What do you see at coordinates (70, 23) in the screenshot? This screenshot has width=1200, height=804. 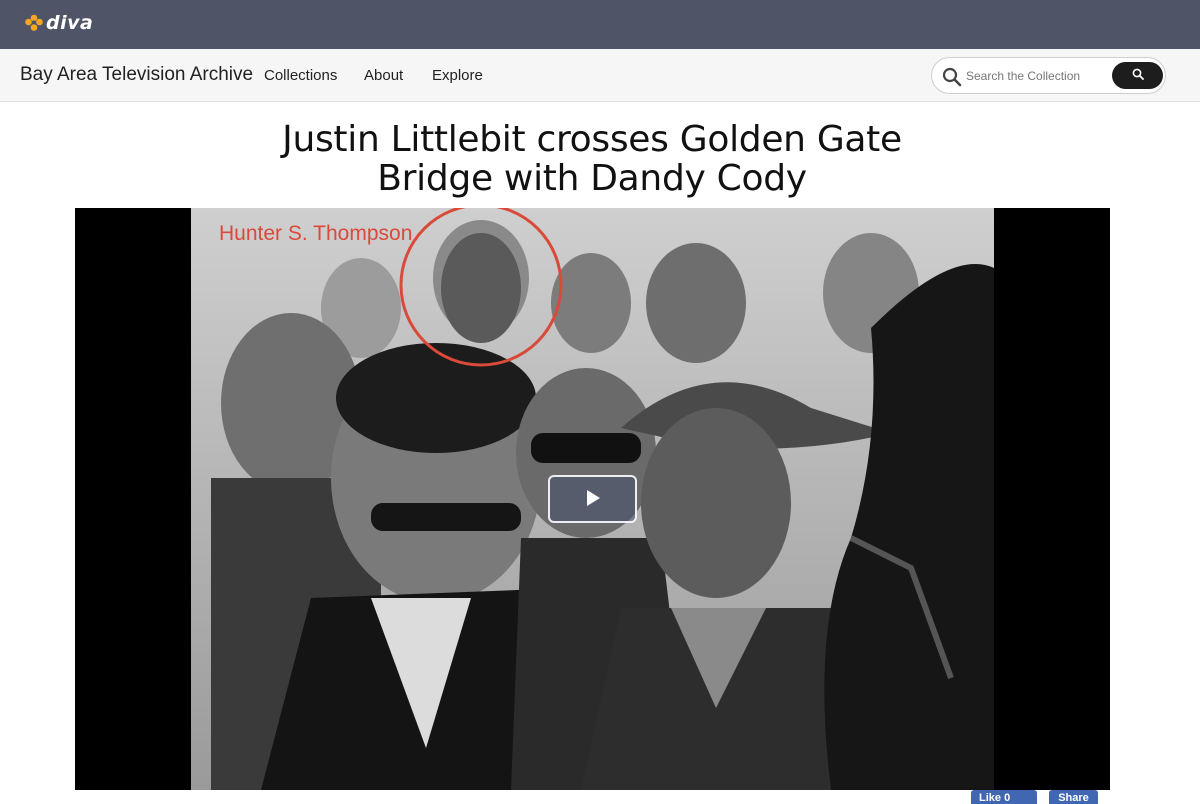 I see `logo-text: diva` at bounding box center [70, 23].